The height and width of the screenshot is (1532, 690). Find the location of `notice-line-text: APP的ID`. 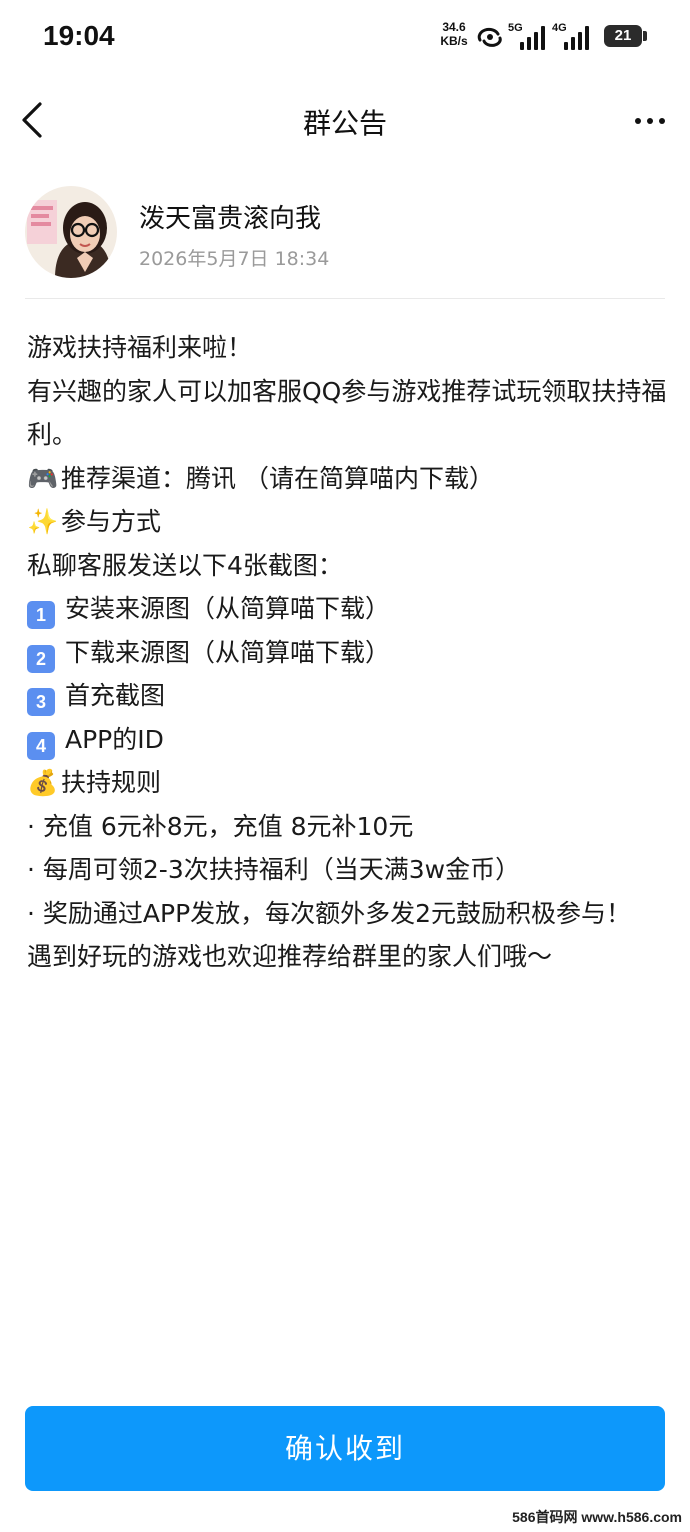

notice-line-text: APP的ID is located at coordinates (114, 739).